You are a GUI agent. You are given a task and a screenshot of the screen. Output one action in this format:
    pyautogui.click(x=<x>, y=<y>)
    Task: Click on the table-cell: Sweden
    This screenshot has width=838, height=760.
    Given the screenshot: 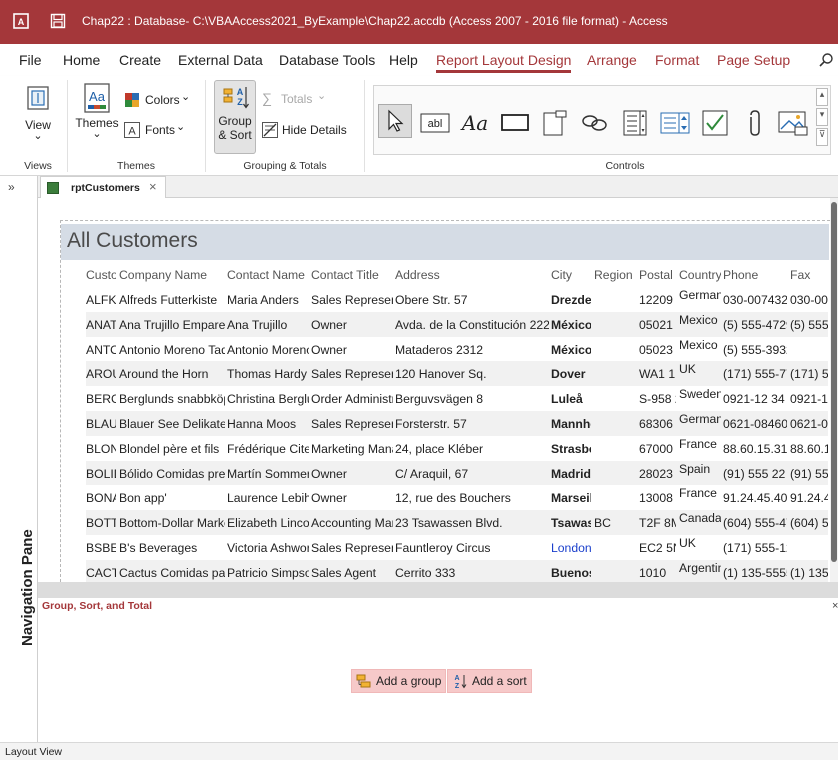 What is the action you would take?
    pyautogui.click(x=700, y=394)
    